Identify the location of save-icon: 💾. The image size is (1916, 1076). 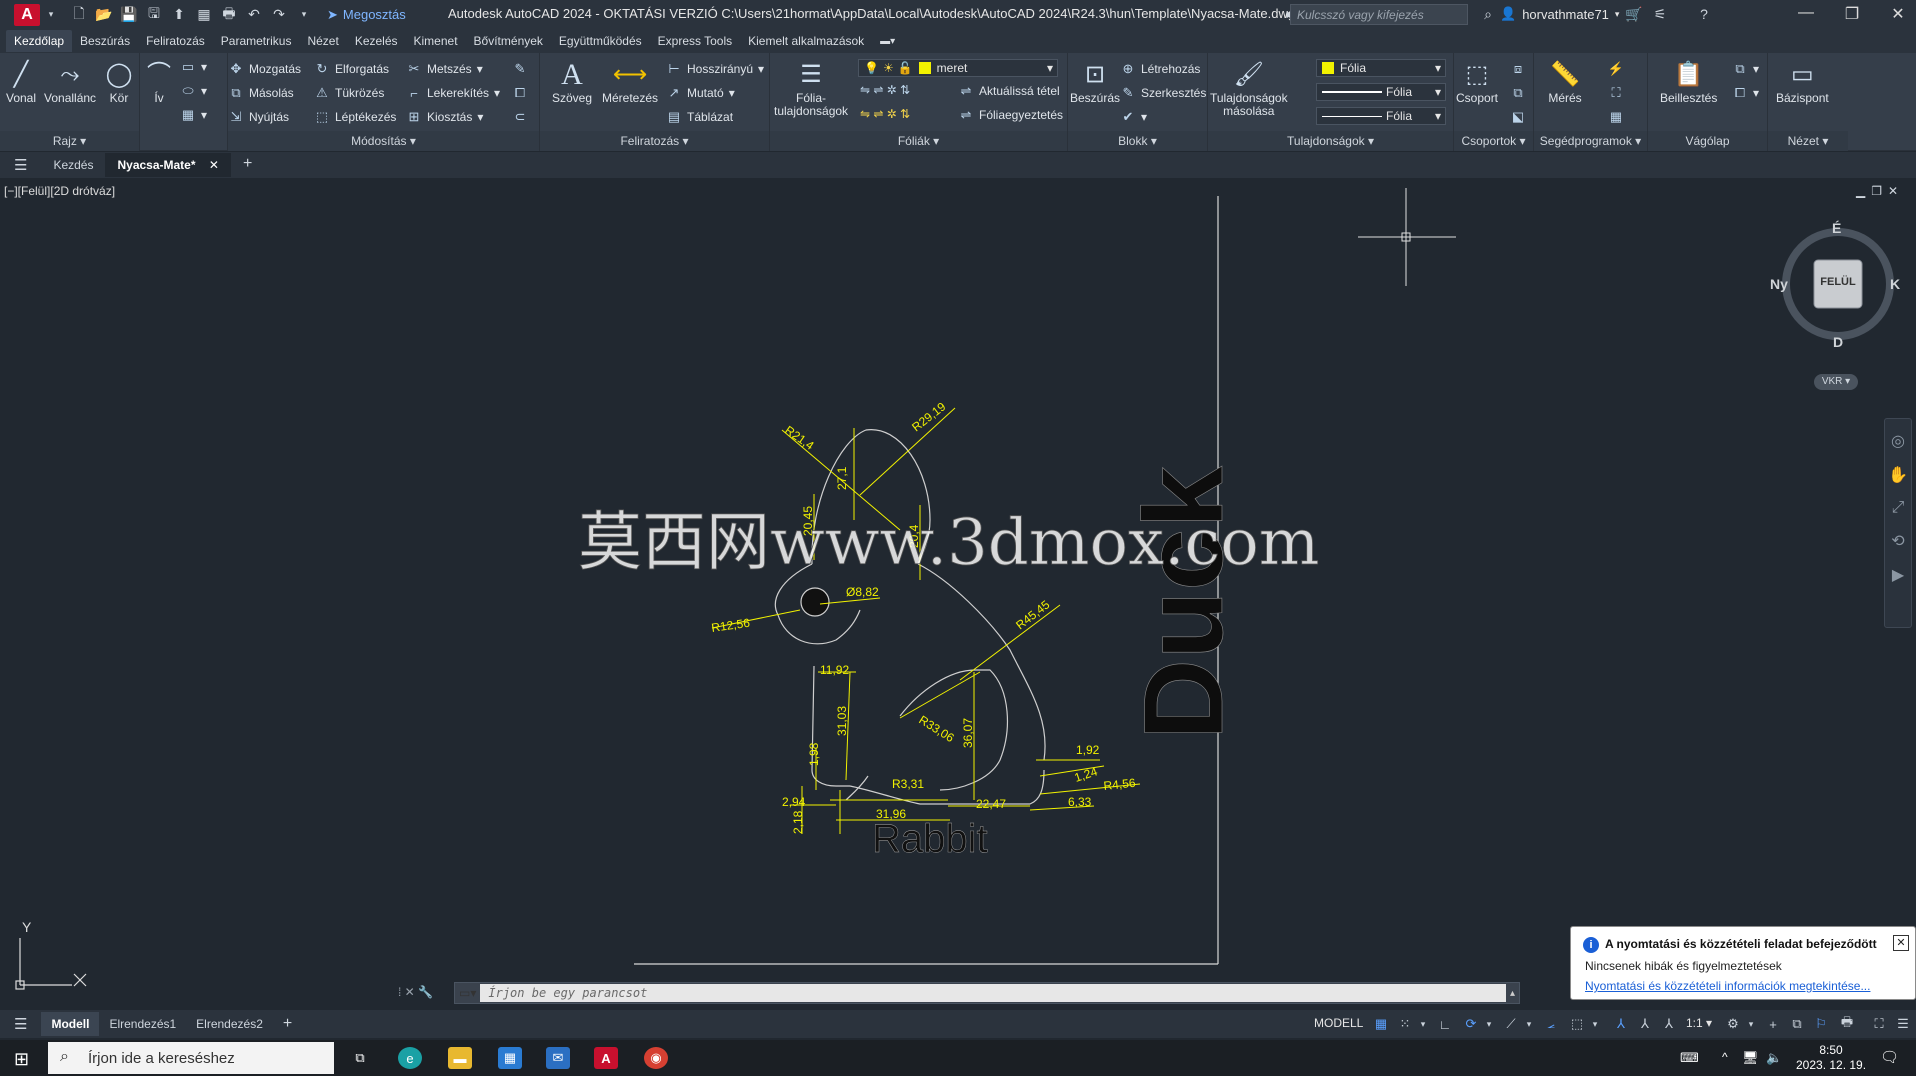
(129, 14).